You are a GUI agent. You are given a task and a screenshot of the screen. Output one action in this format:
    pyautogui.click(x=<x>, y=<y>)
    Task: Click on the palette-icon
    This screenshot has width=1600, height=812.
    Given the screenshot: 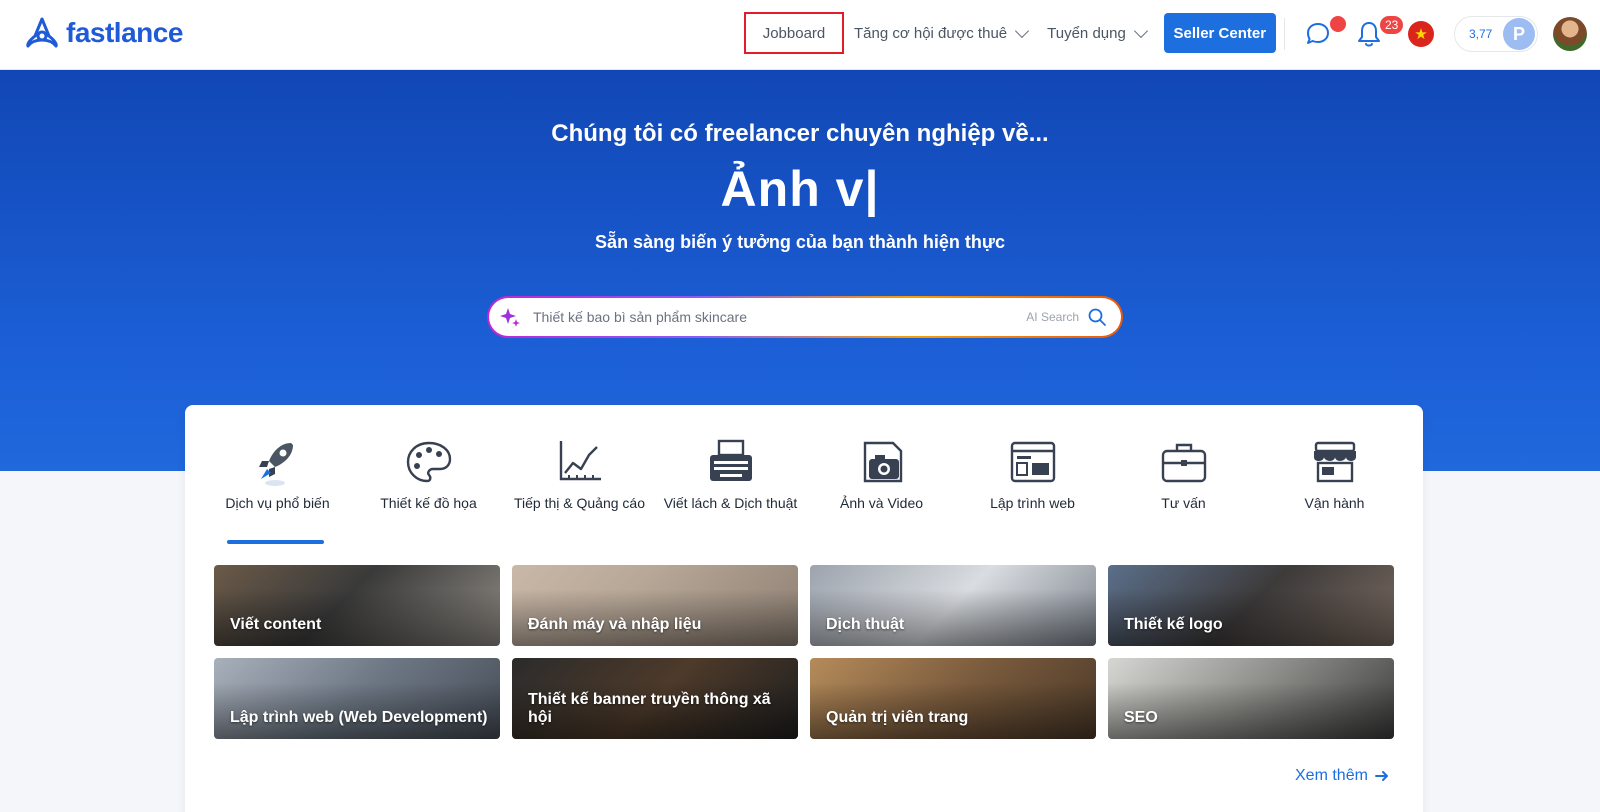 What is the action you would take?
    pyautogui.click(x=428, y=462)
    